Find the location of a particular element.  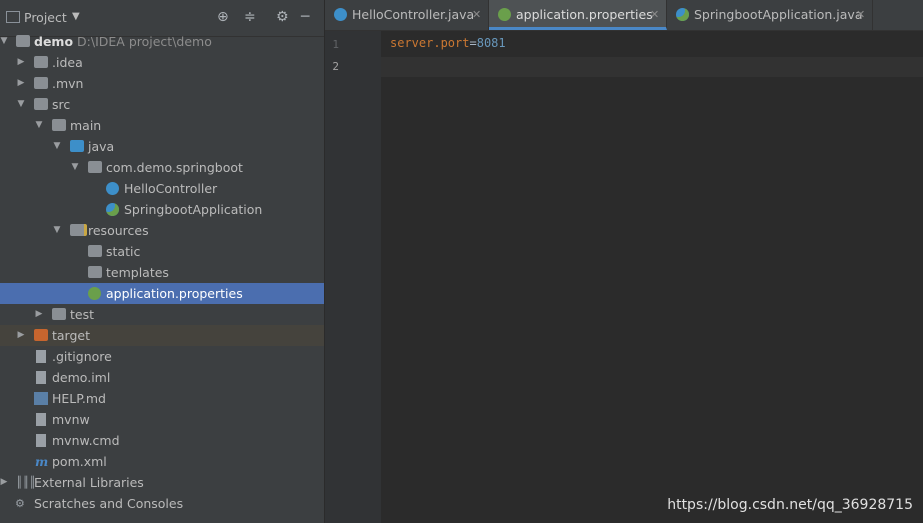

tree-item-label: com.demo.springboot is located at coordinates (174, 167).